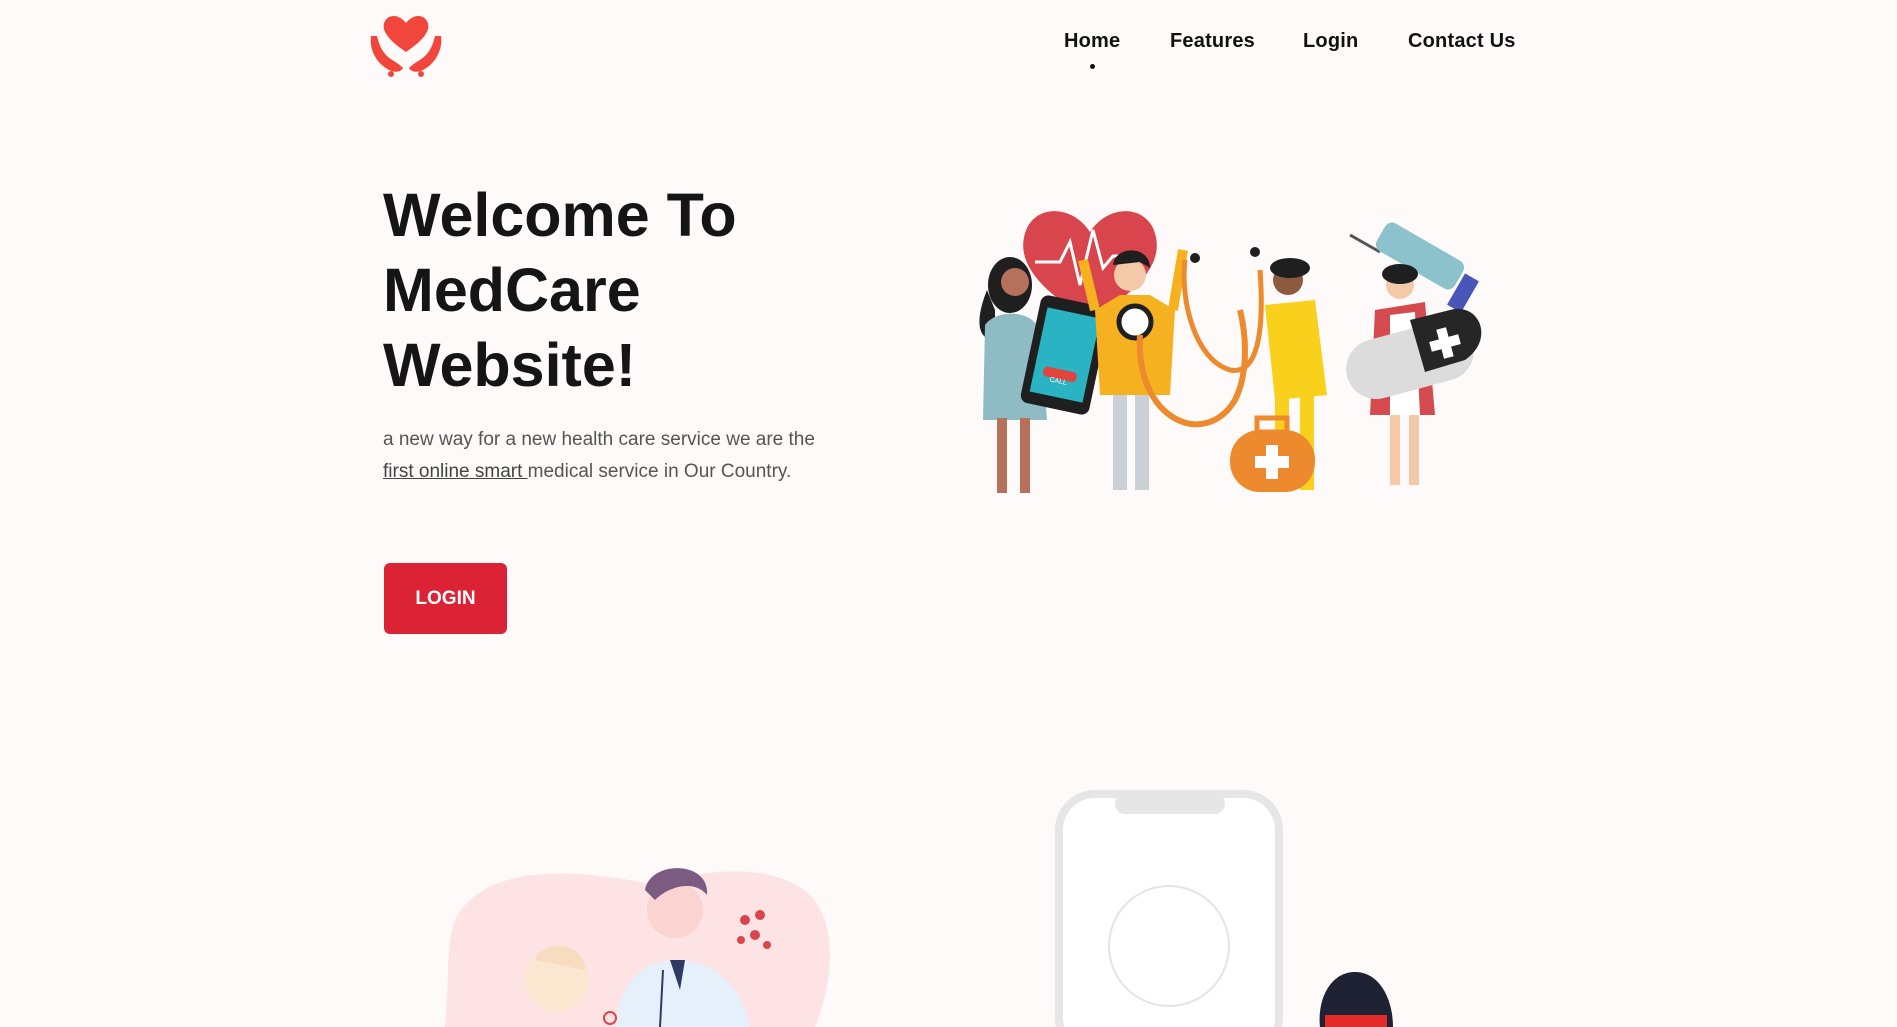 Image resolution: width=1897 pixels, height=1027 pixels. Describe the element at coordinates (455, 471) in the screenshot. I see `hero-subtitle-link: first online smart` at that location.